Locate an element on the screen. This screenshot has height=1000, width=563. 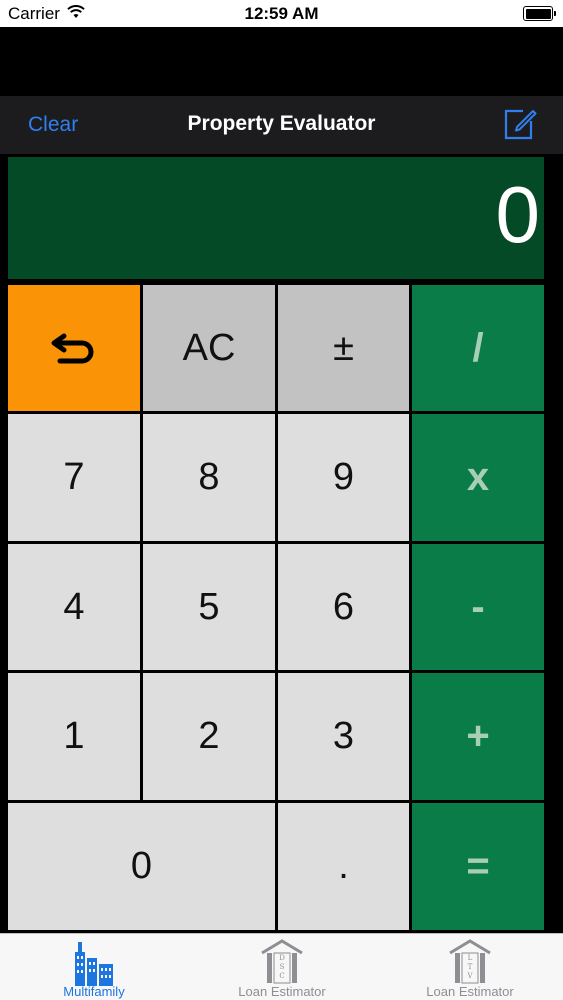
status-bar: Carrier 12:59 AM is located at coordinates (281, 13).